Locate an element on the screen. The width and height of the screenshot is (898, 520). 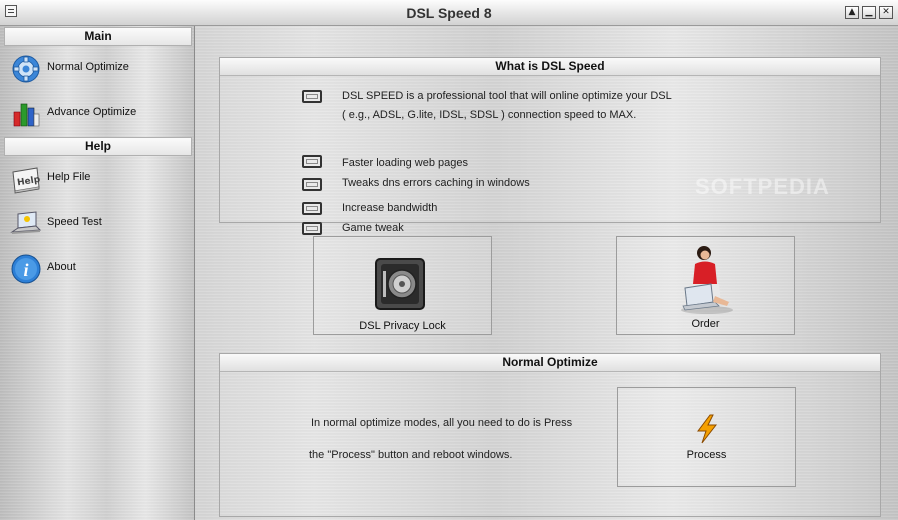
title-bar: DSL Speed 8 ▲ ▁ ✕ is located at coordinates (449, 13).